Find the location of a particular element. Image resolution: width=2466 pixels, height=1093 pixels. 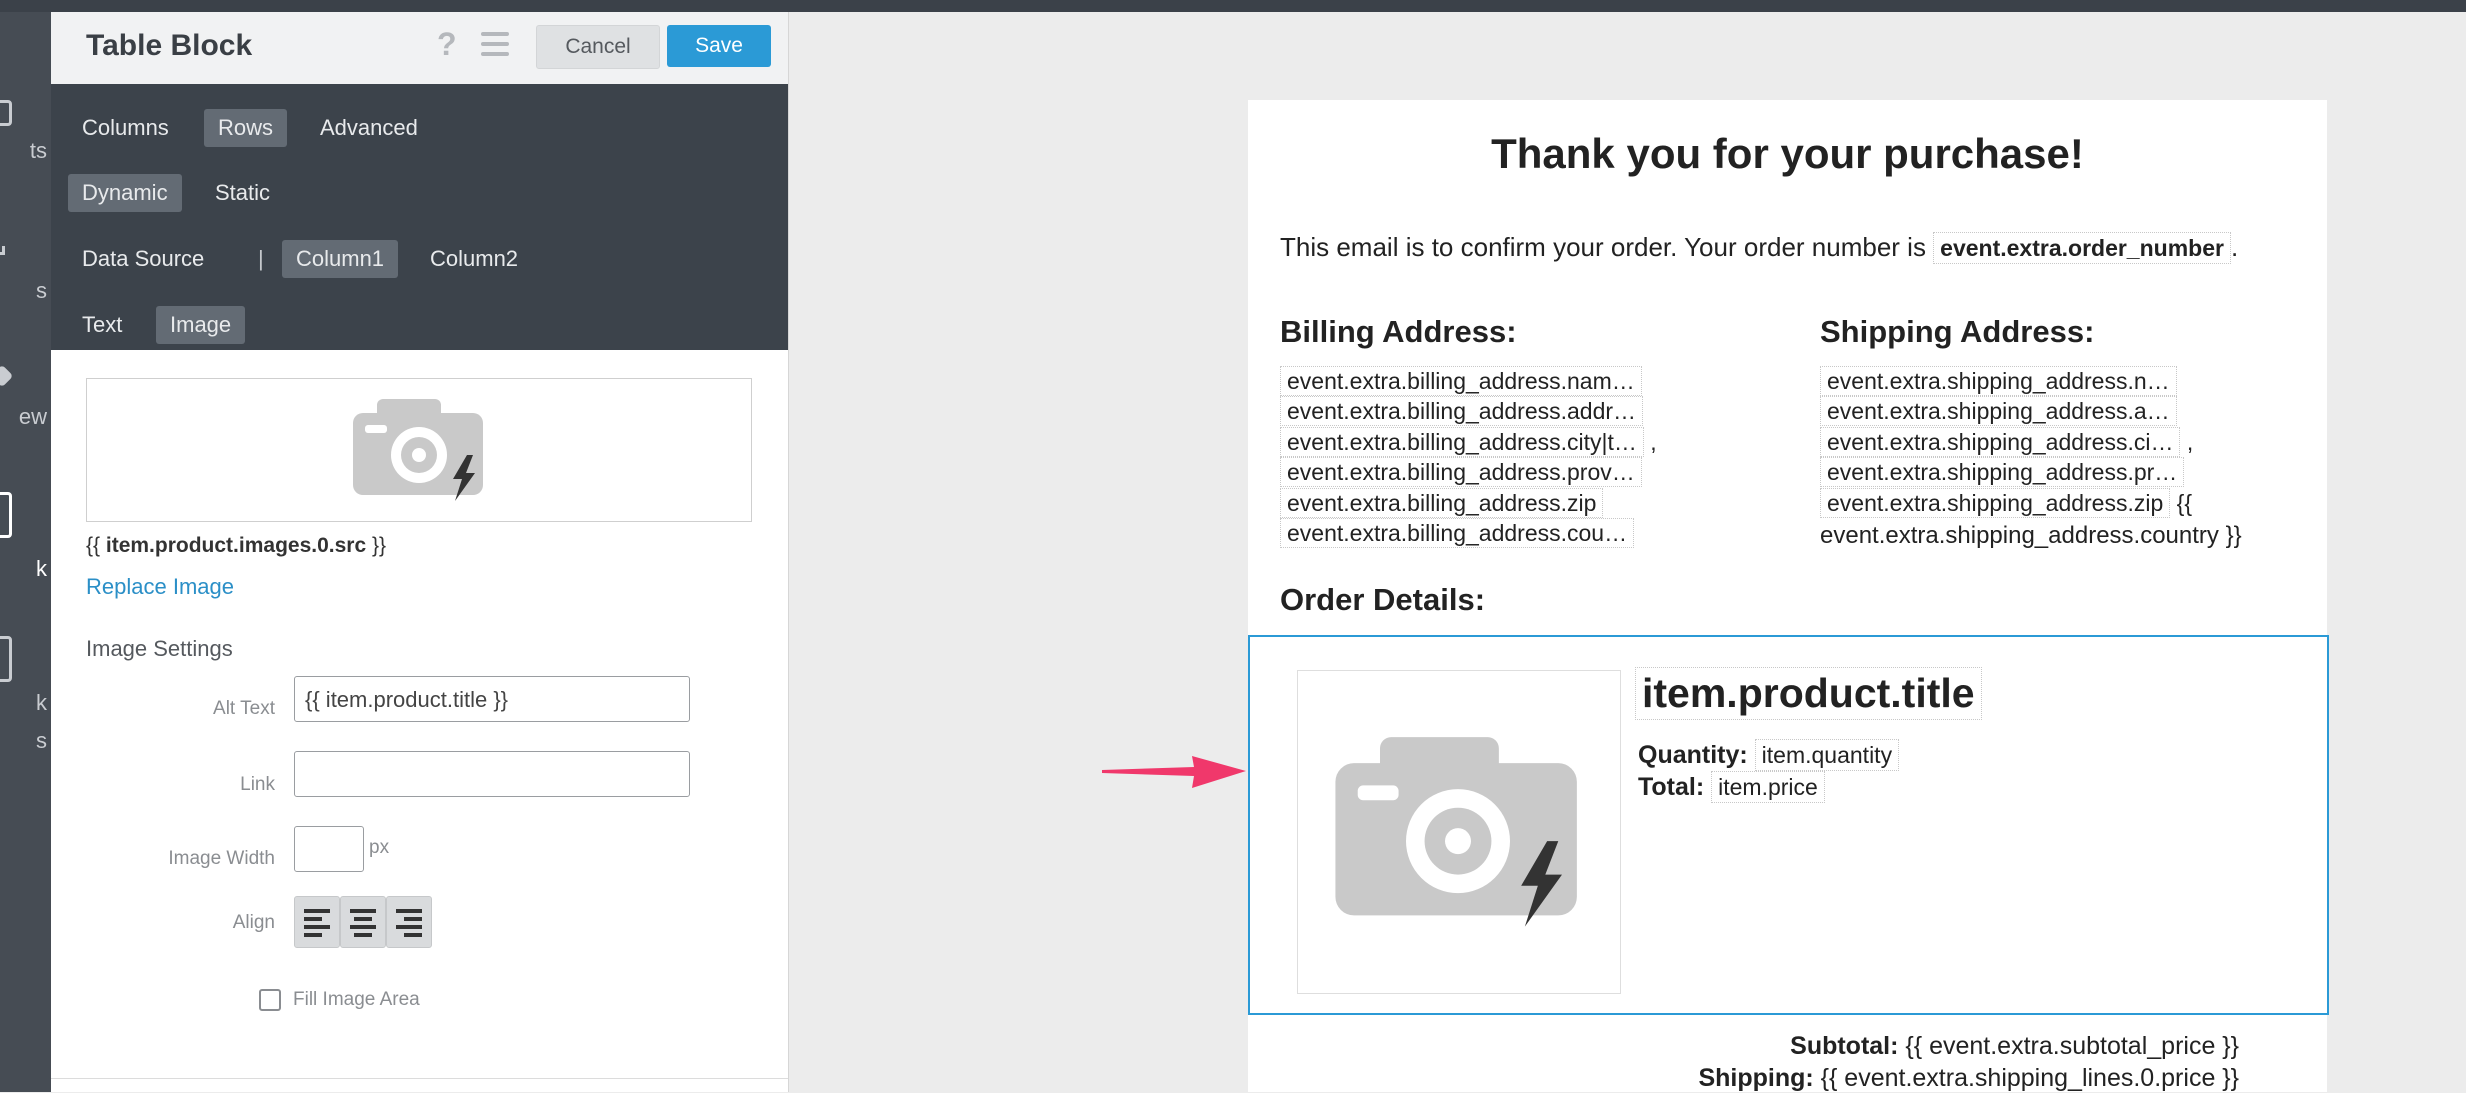

quantity-row: Quantity: item.quantity is located at coordinates (1769, 755).